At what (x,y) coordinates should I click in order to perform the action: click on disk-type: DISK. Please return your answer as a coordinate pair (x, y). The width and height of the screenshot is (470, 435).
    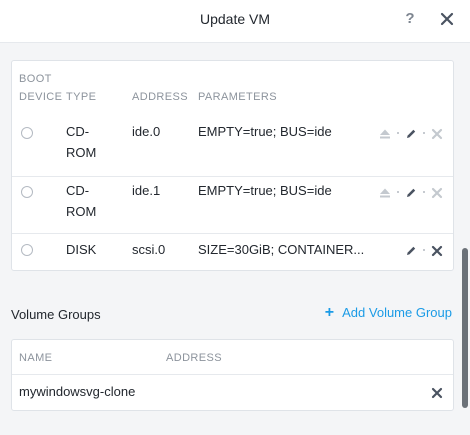
    Looking at the image, I should click on (81, 249).